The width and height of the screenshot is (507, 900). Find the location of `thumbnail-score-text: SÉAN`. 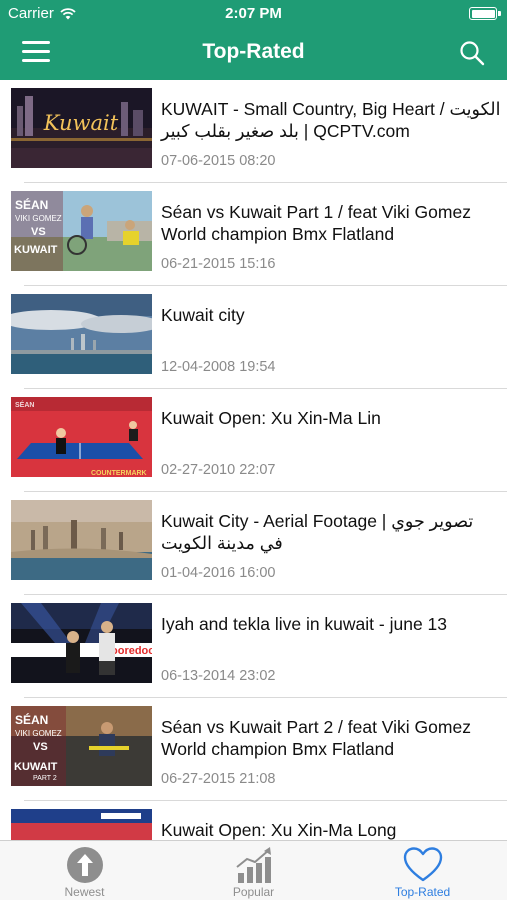

thumbnail-score-text: SÉAN is located at coordinates (24, 404).